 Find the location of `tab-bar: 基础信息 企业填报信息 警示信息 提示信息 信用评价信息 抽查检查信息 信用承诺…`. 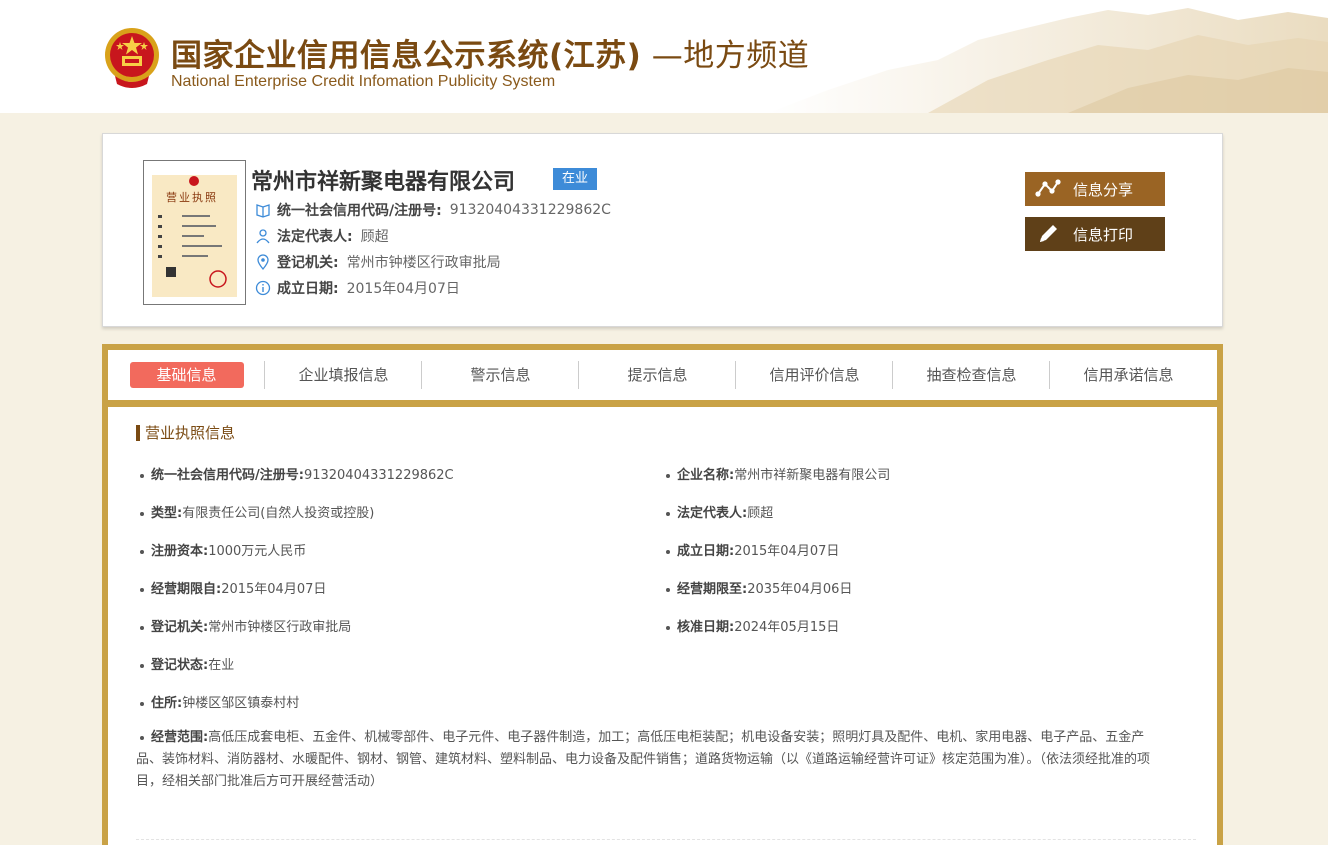

tab-bar: 基础信息 企业填报信息 警示信息 提示信息 信用评价信息 抽查检查信息 信用承诺… is located at coordinates (662, 375).